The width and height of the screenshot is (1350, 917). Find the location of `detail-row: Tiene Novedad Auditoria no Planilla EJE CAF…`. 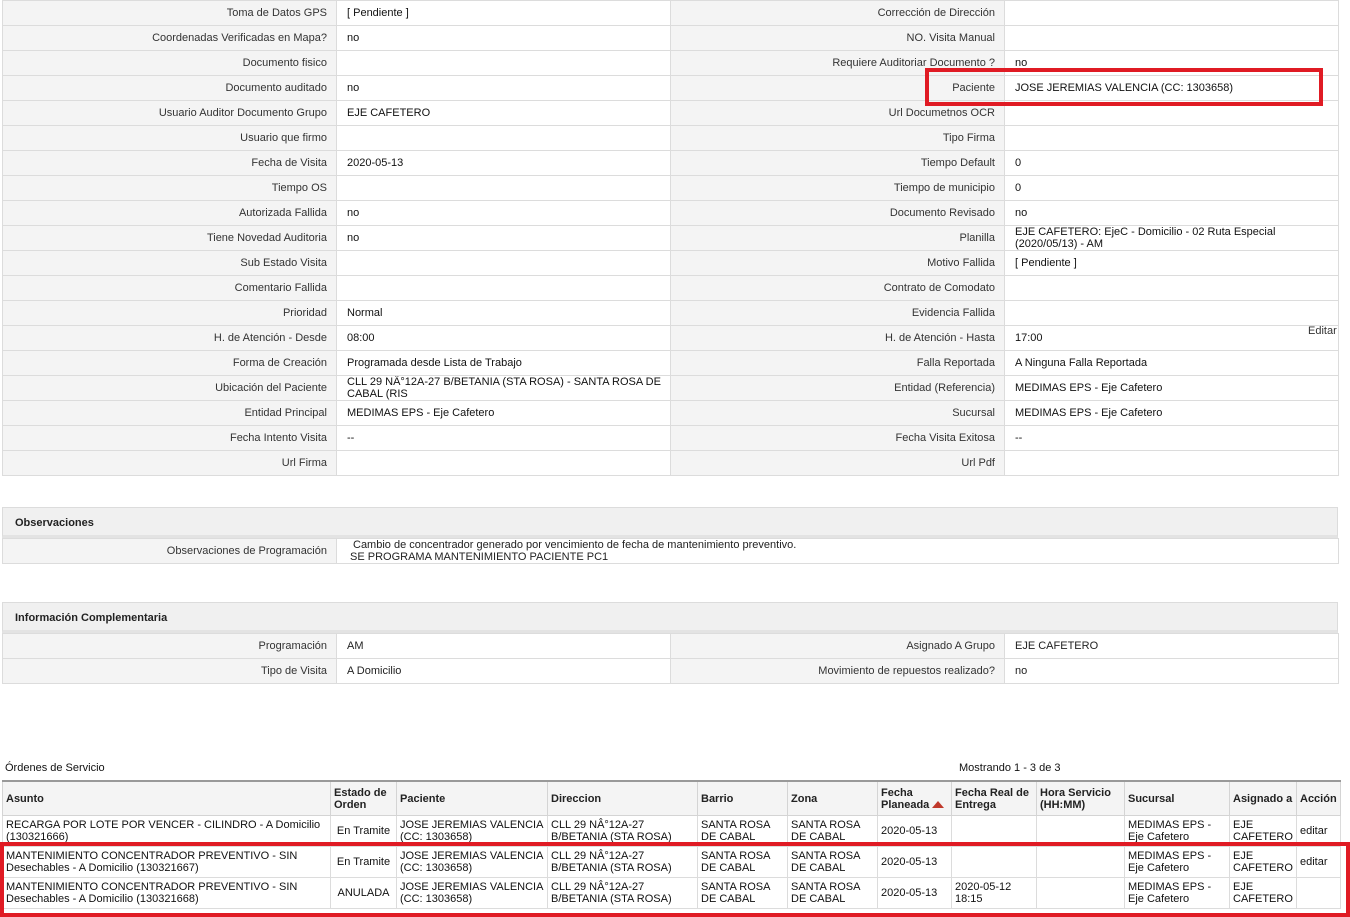

detail-row: Tiene Novedad Auditoria no Planilla EJE CAF… is located at coordinates (670, 238).